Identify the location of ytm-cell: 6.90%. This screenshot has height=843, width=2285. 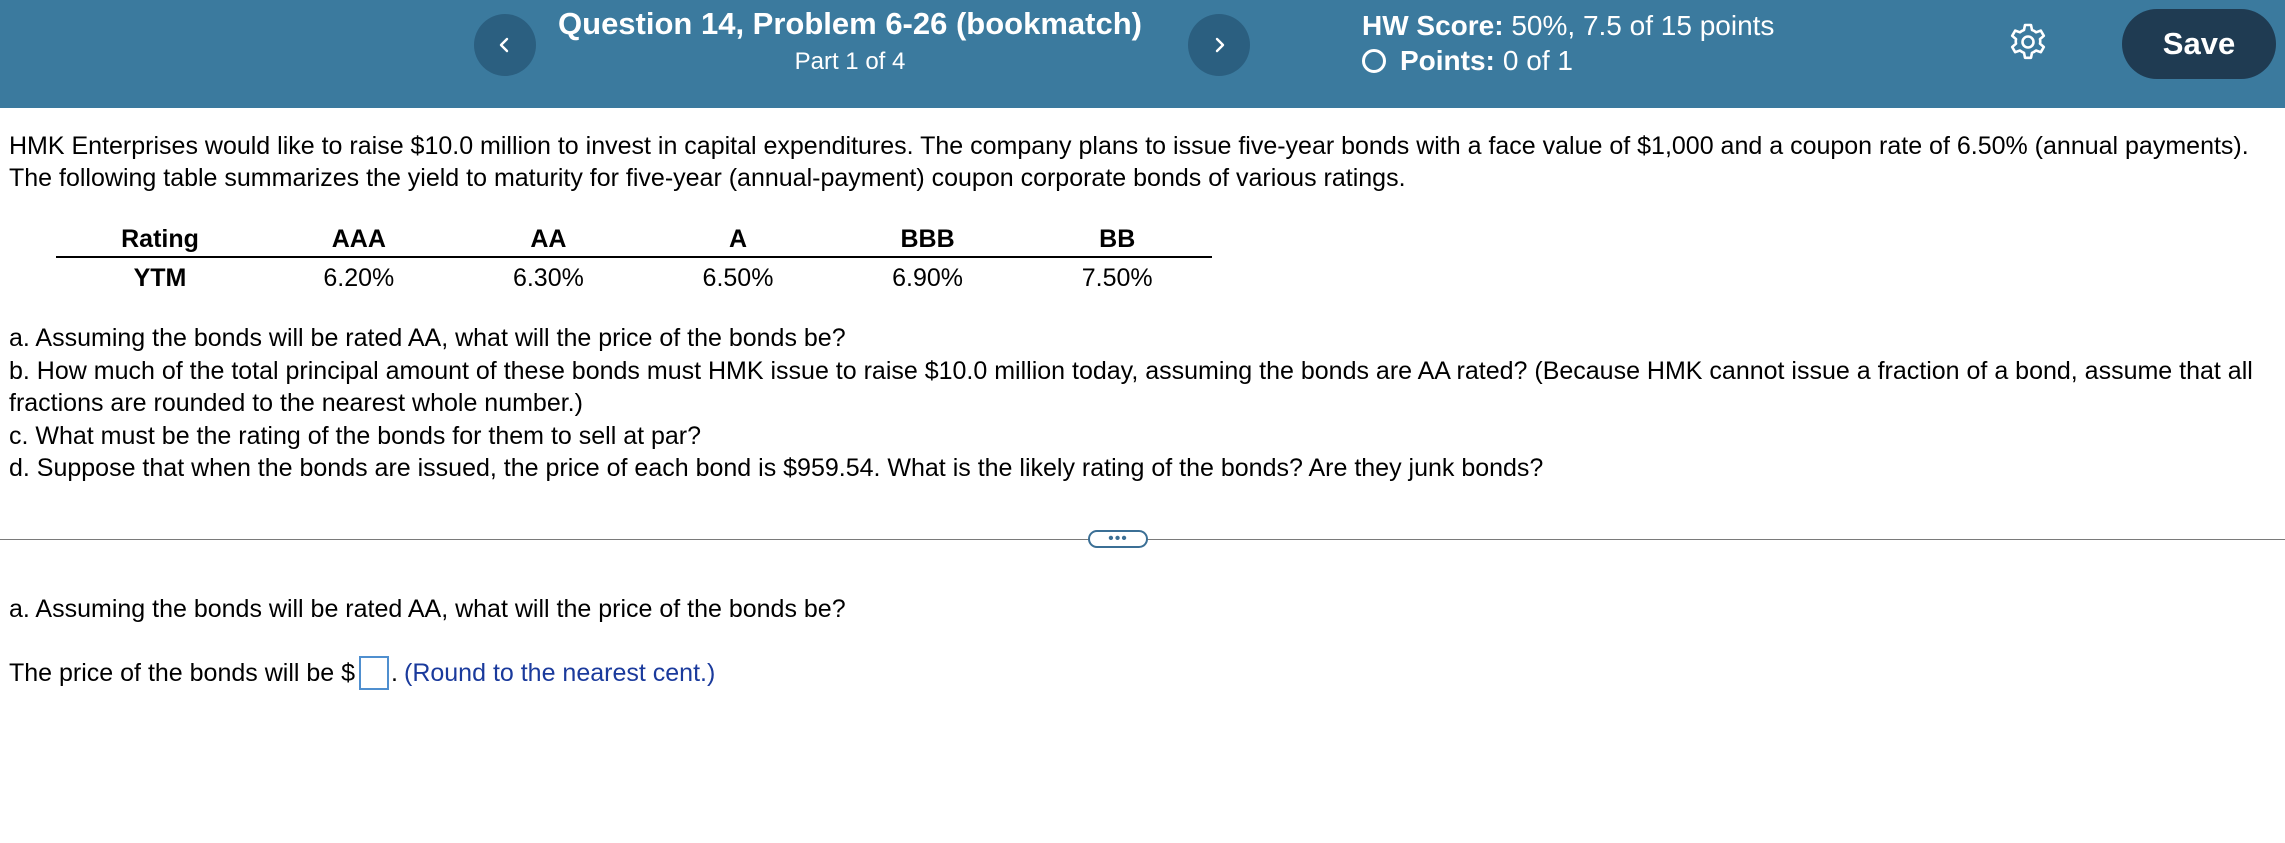
(928, 277).